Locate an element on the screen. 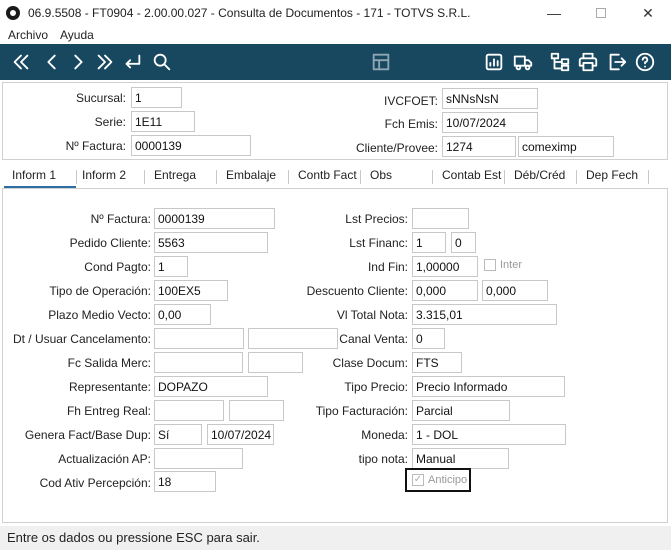 The width and height of the screenshot is (671, 550). menu-bar: Archivo Ayuda is located at coordinates (335, 35).